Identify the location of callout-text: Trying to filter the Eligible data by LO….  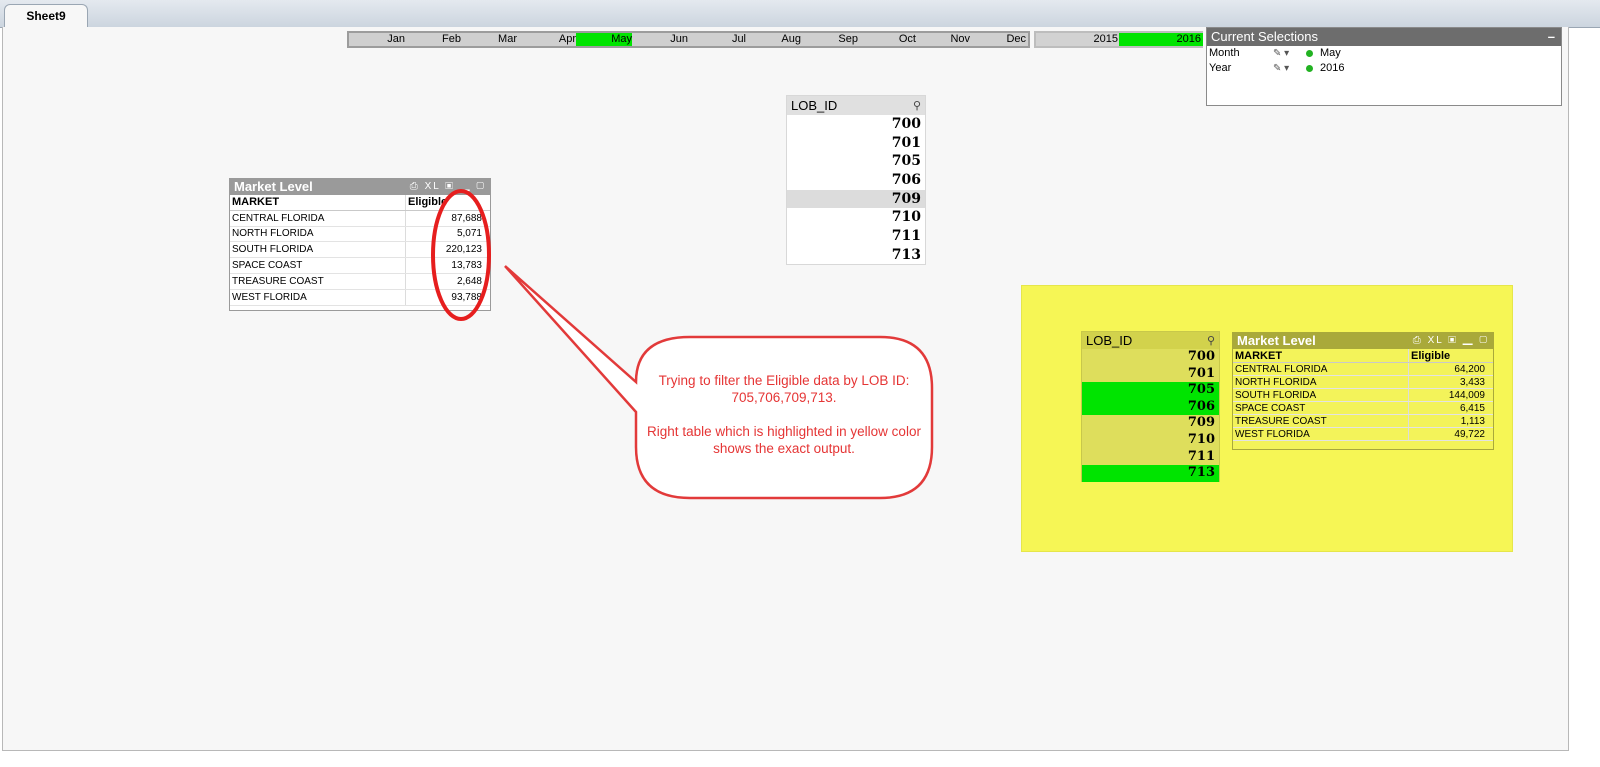
(784, 414).